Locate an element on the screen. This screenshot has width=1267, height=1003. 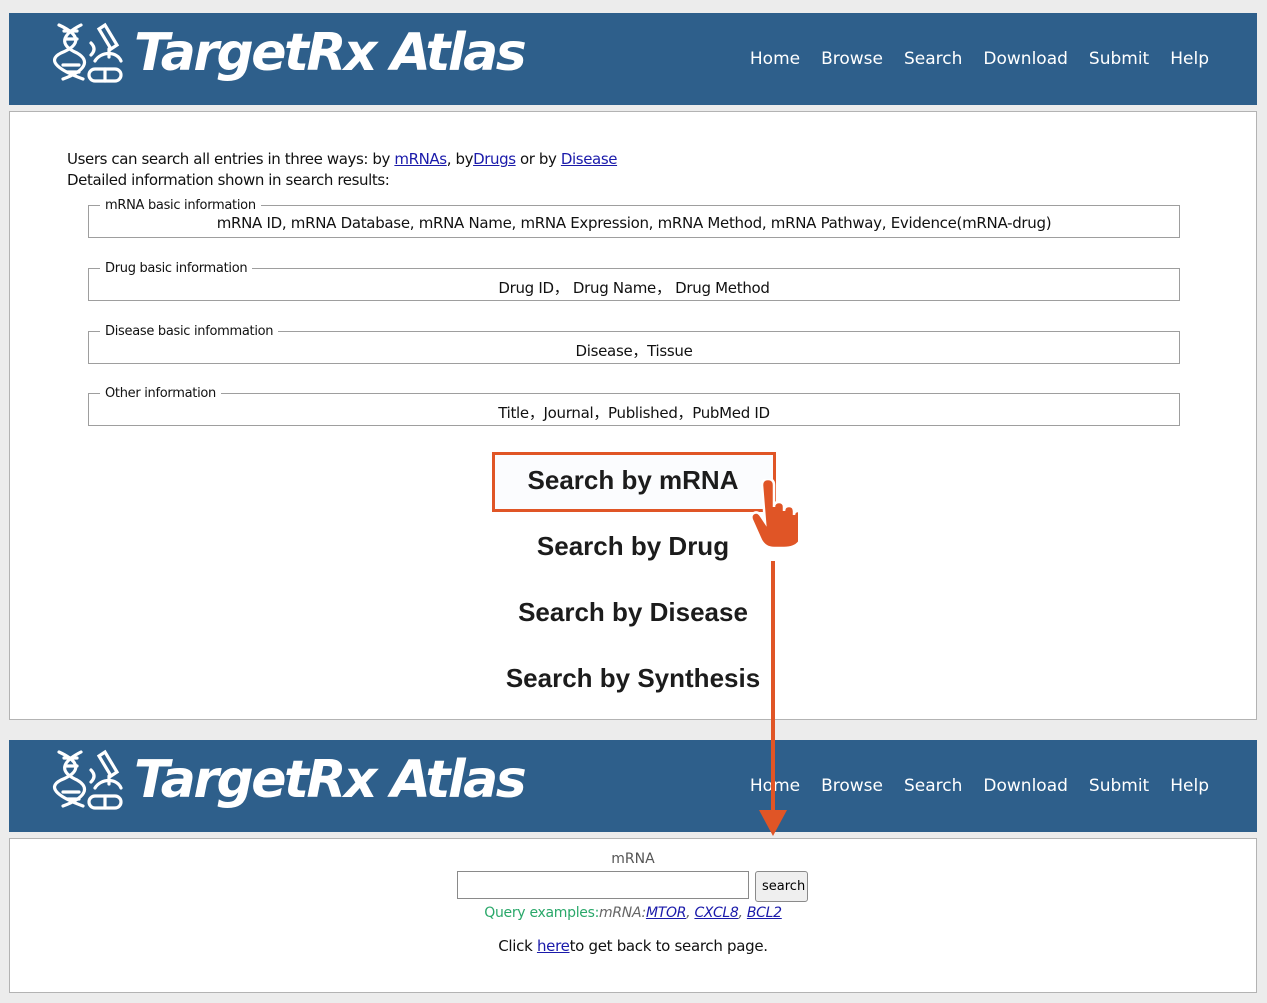
group-fields: Title，Journal，Published，PubMed ID is located at coordinates (634, 413).